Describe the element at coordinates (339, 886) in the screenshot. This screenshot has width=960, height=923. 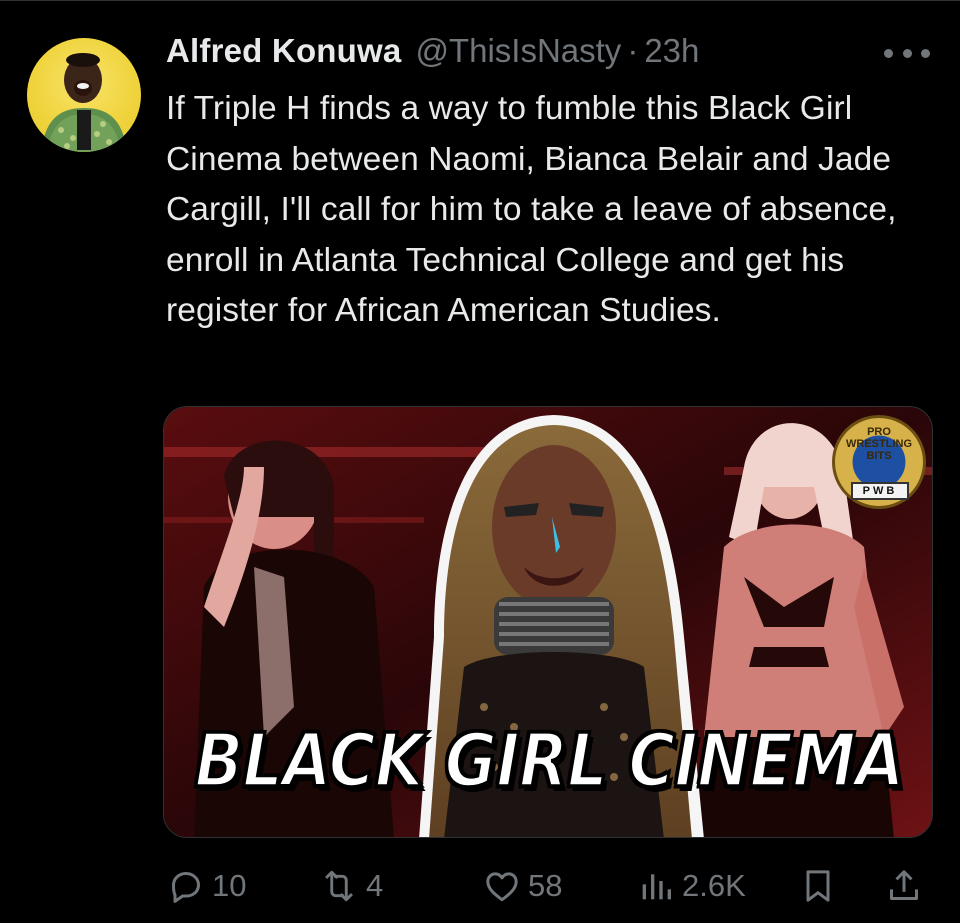
I see `repost-icon` at that location.